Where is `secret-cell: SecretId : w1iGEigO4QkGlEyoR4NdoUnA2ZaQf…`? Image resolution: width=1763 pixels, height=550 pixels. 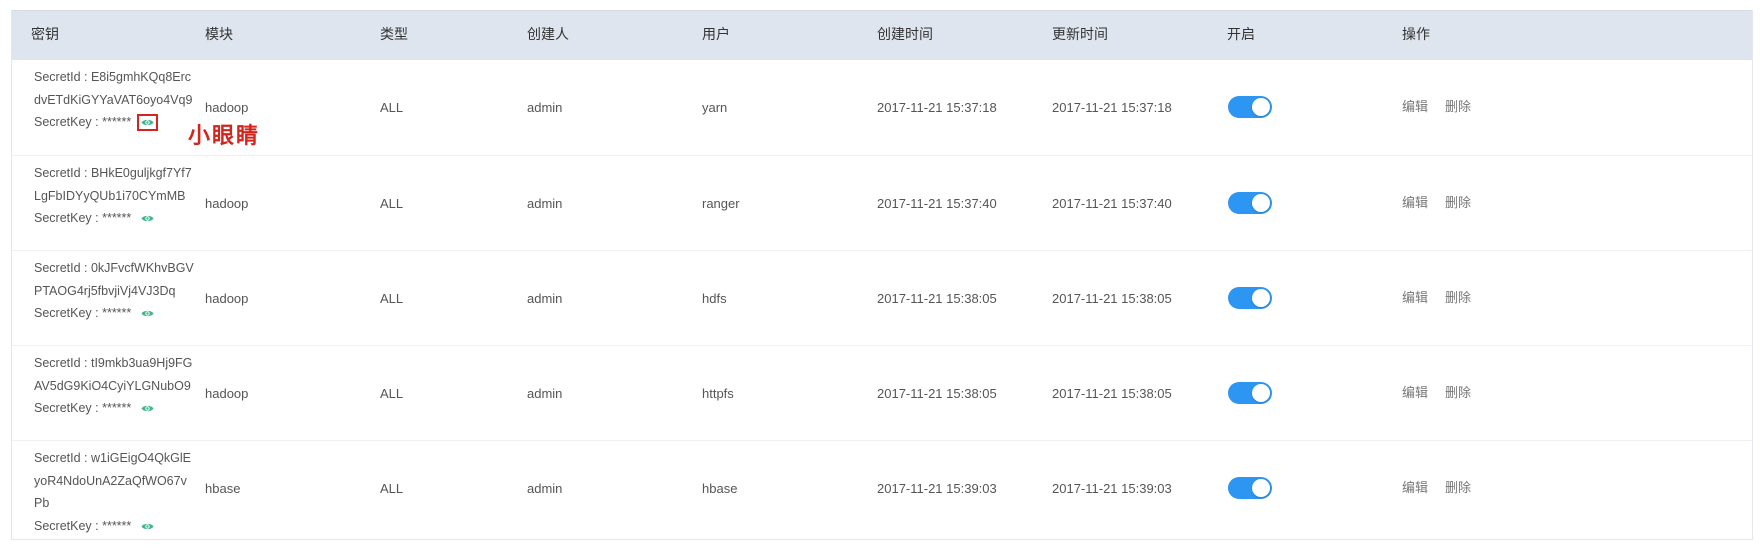 secret-cell: SecretId : w1iGEigO4QkGlEyoR4NdoUnA2ZaQf… is located at coordinates (114, 492).